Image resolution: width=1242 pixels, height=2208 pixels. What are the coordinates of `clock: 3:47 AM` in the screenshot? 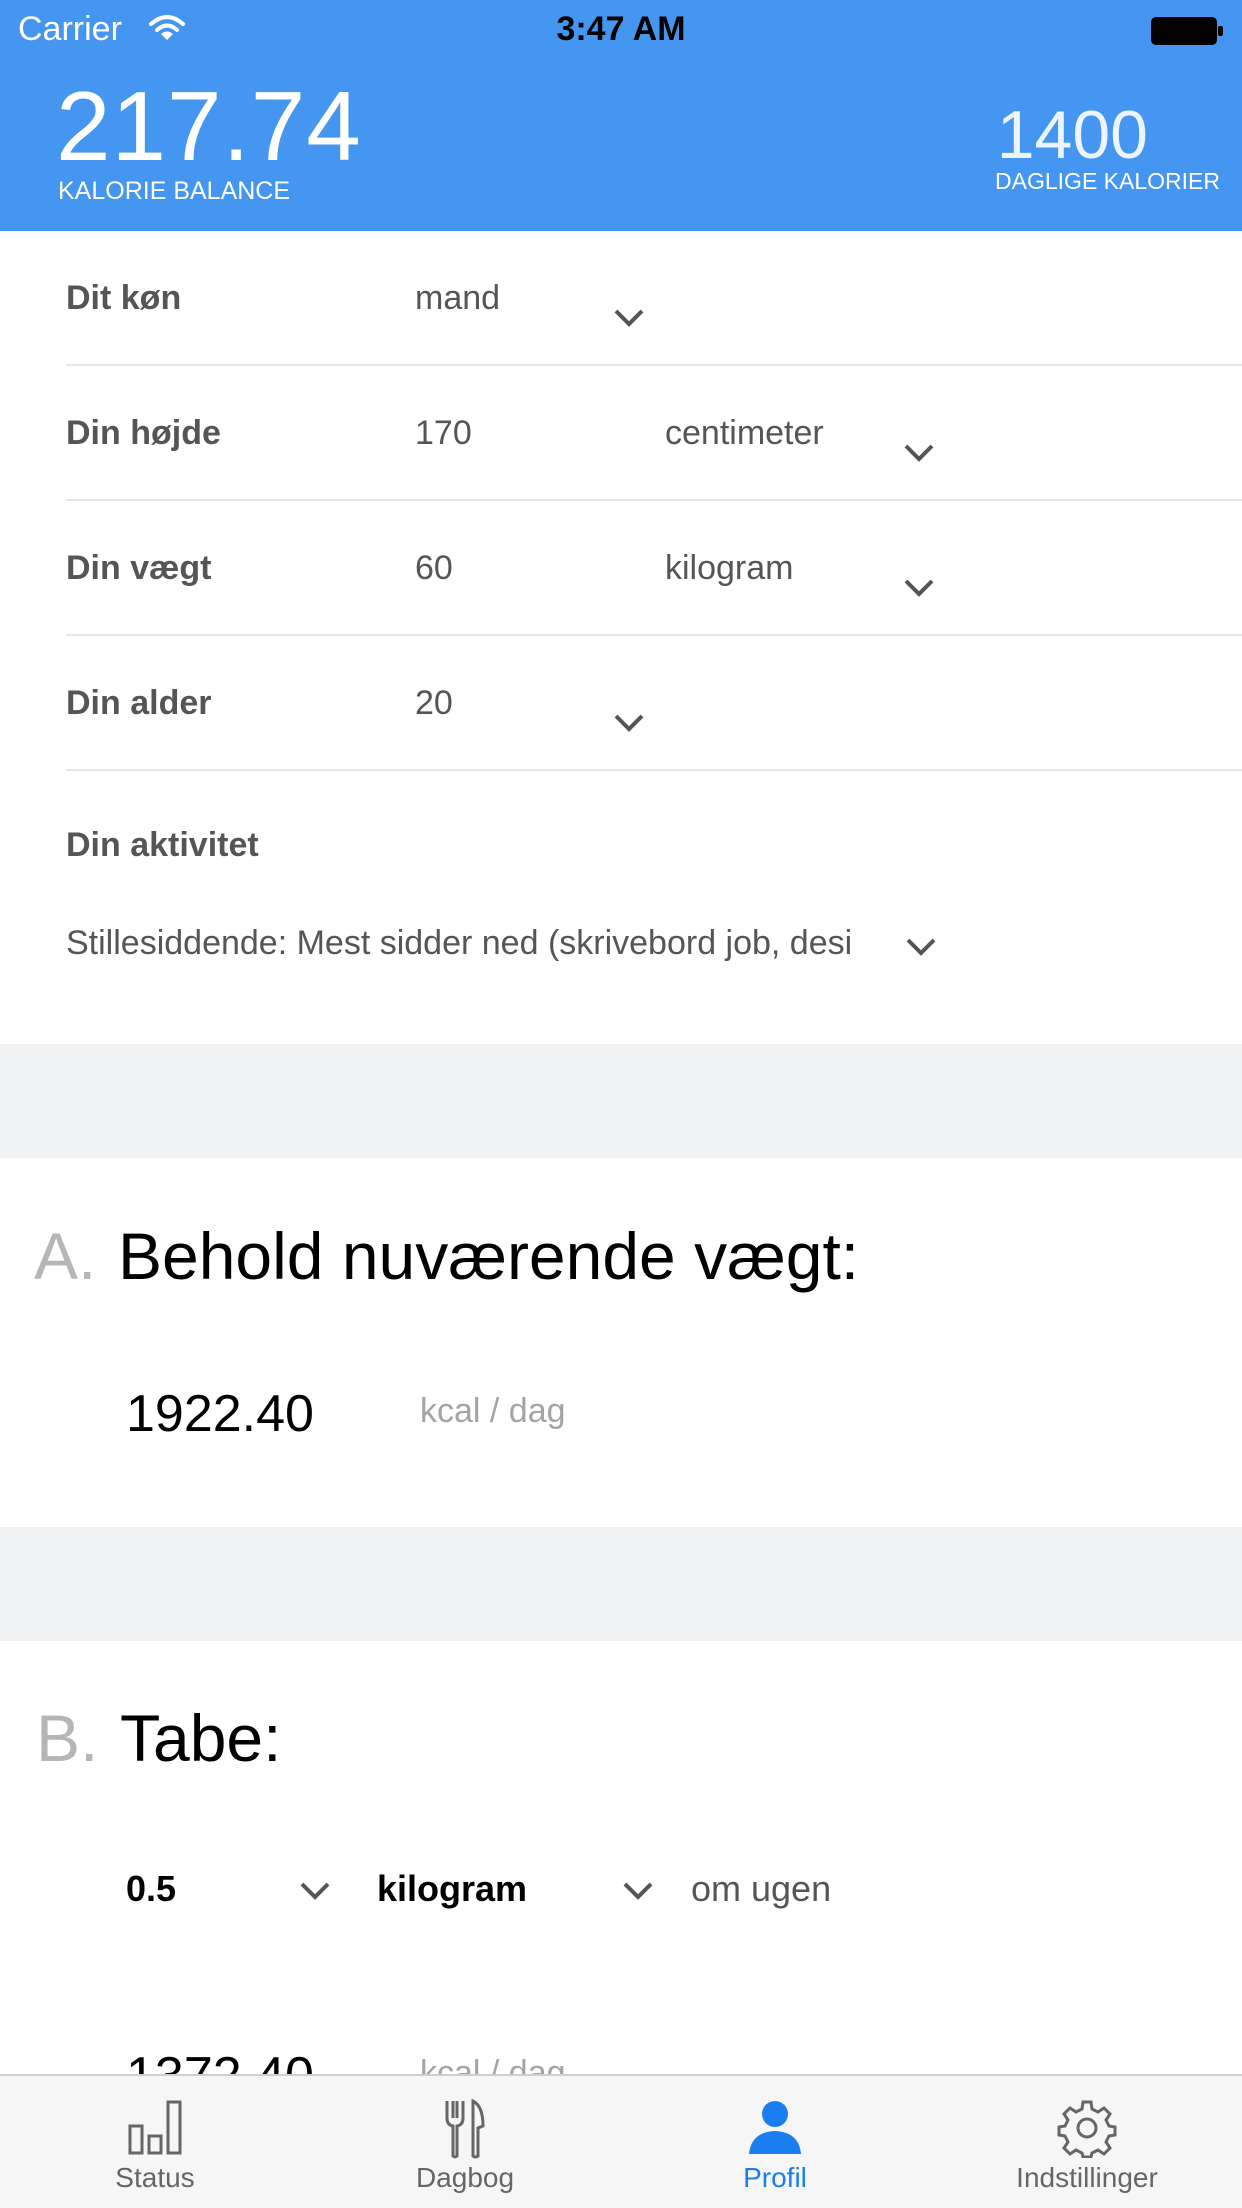 It's located at (621, 29).